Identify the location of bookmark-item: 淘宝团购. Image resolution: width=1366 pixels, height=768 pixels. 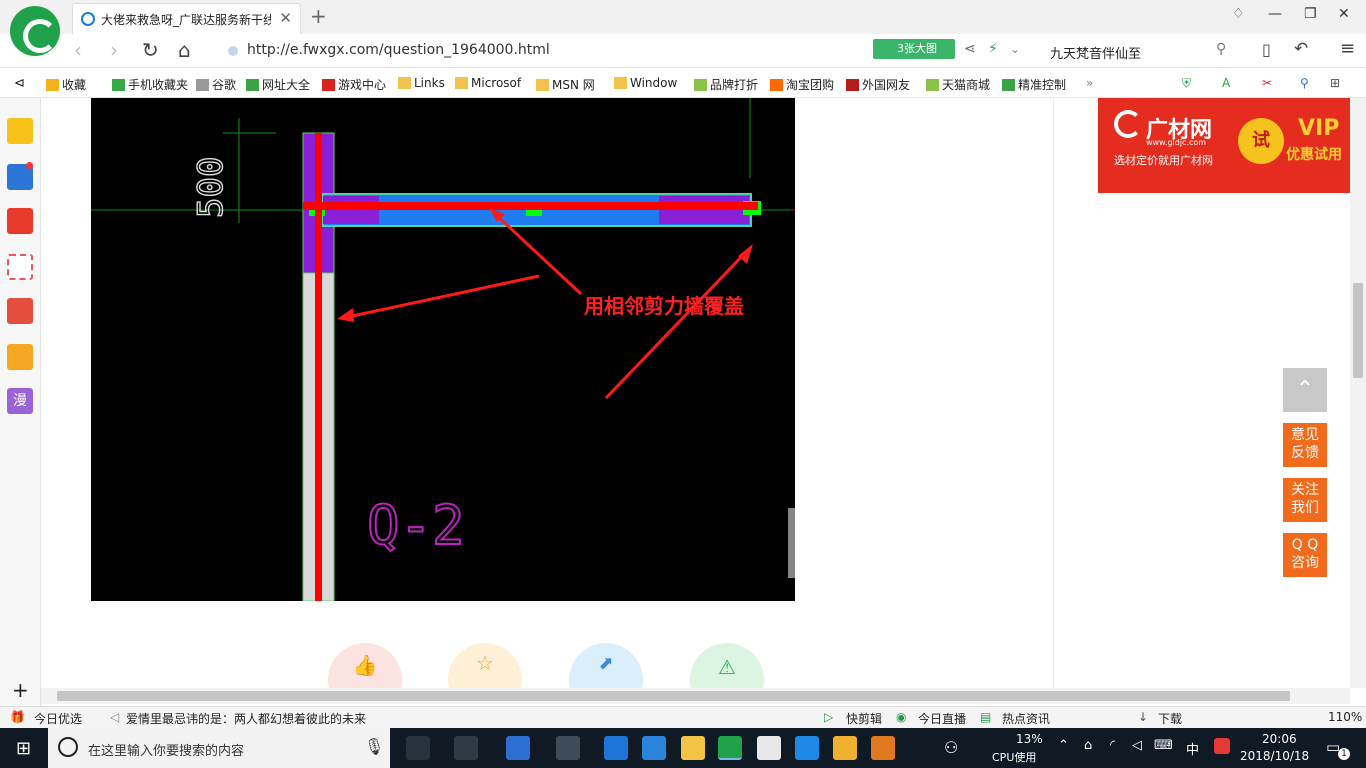
(802, 84).